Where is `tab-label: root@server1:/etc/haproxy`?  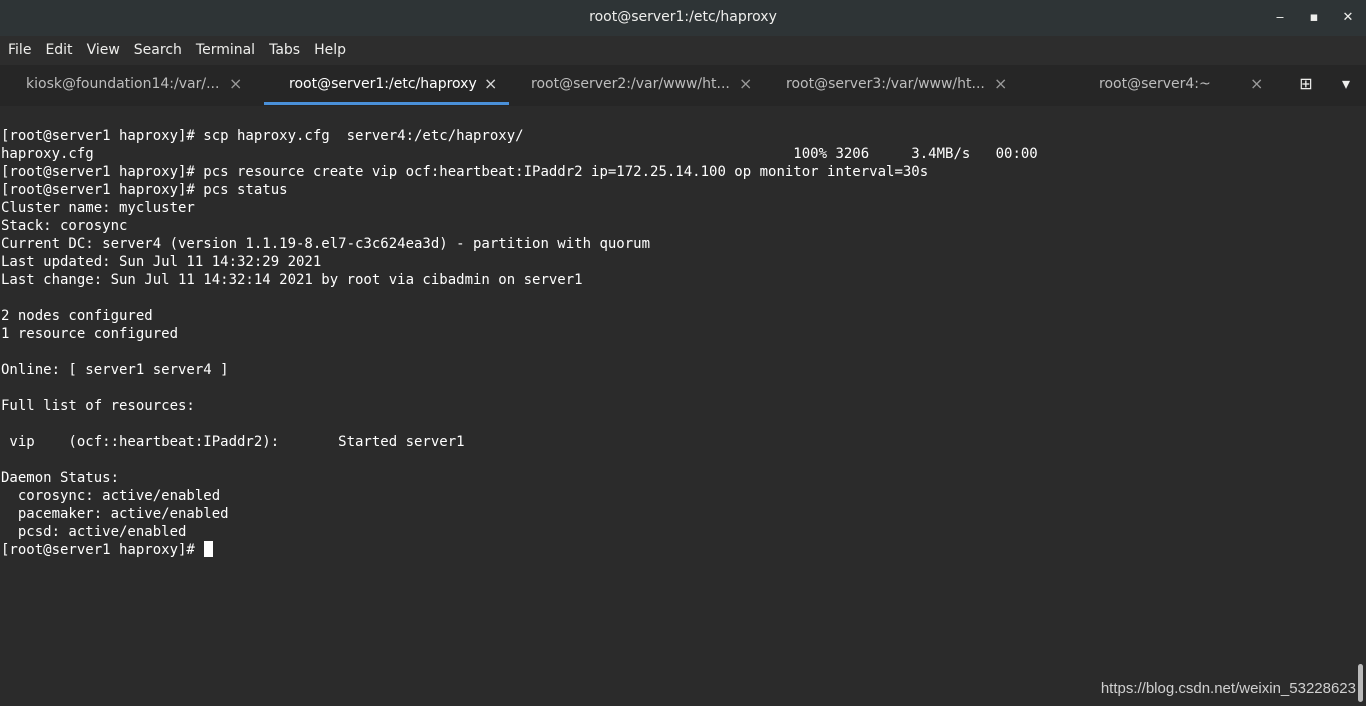 tab-label: root@server1:/etc/haproxy is located at coordinates (383, 84).